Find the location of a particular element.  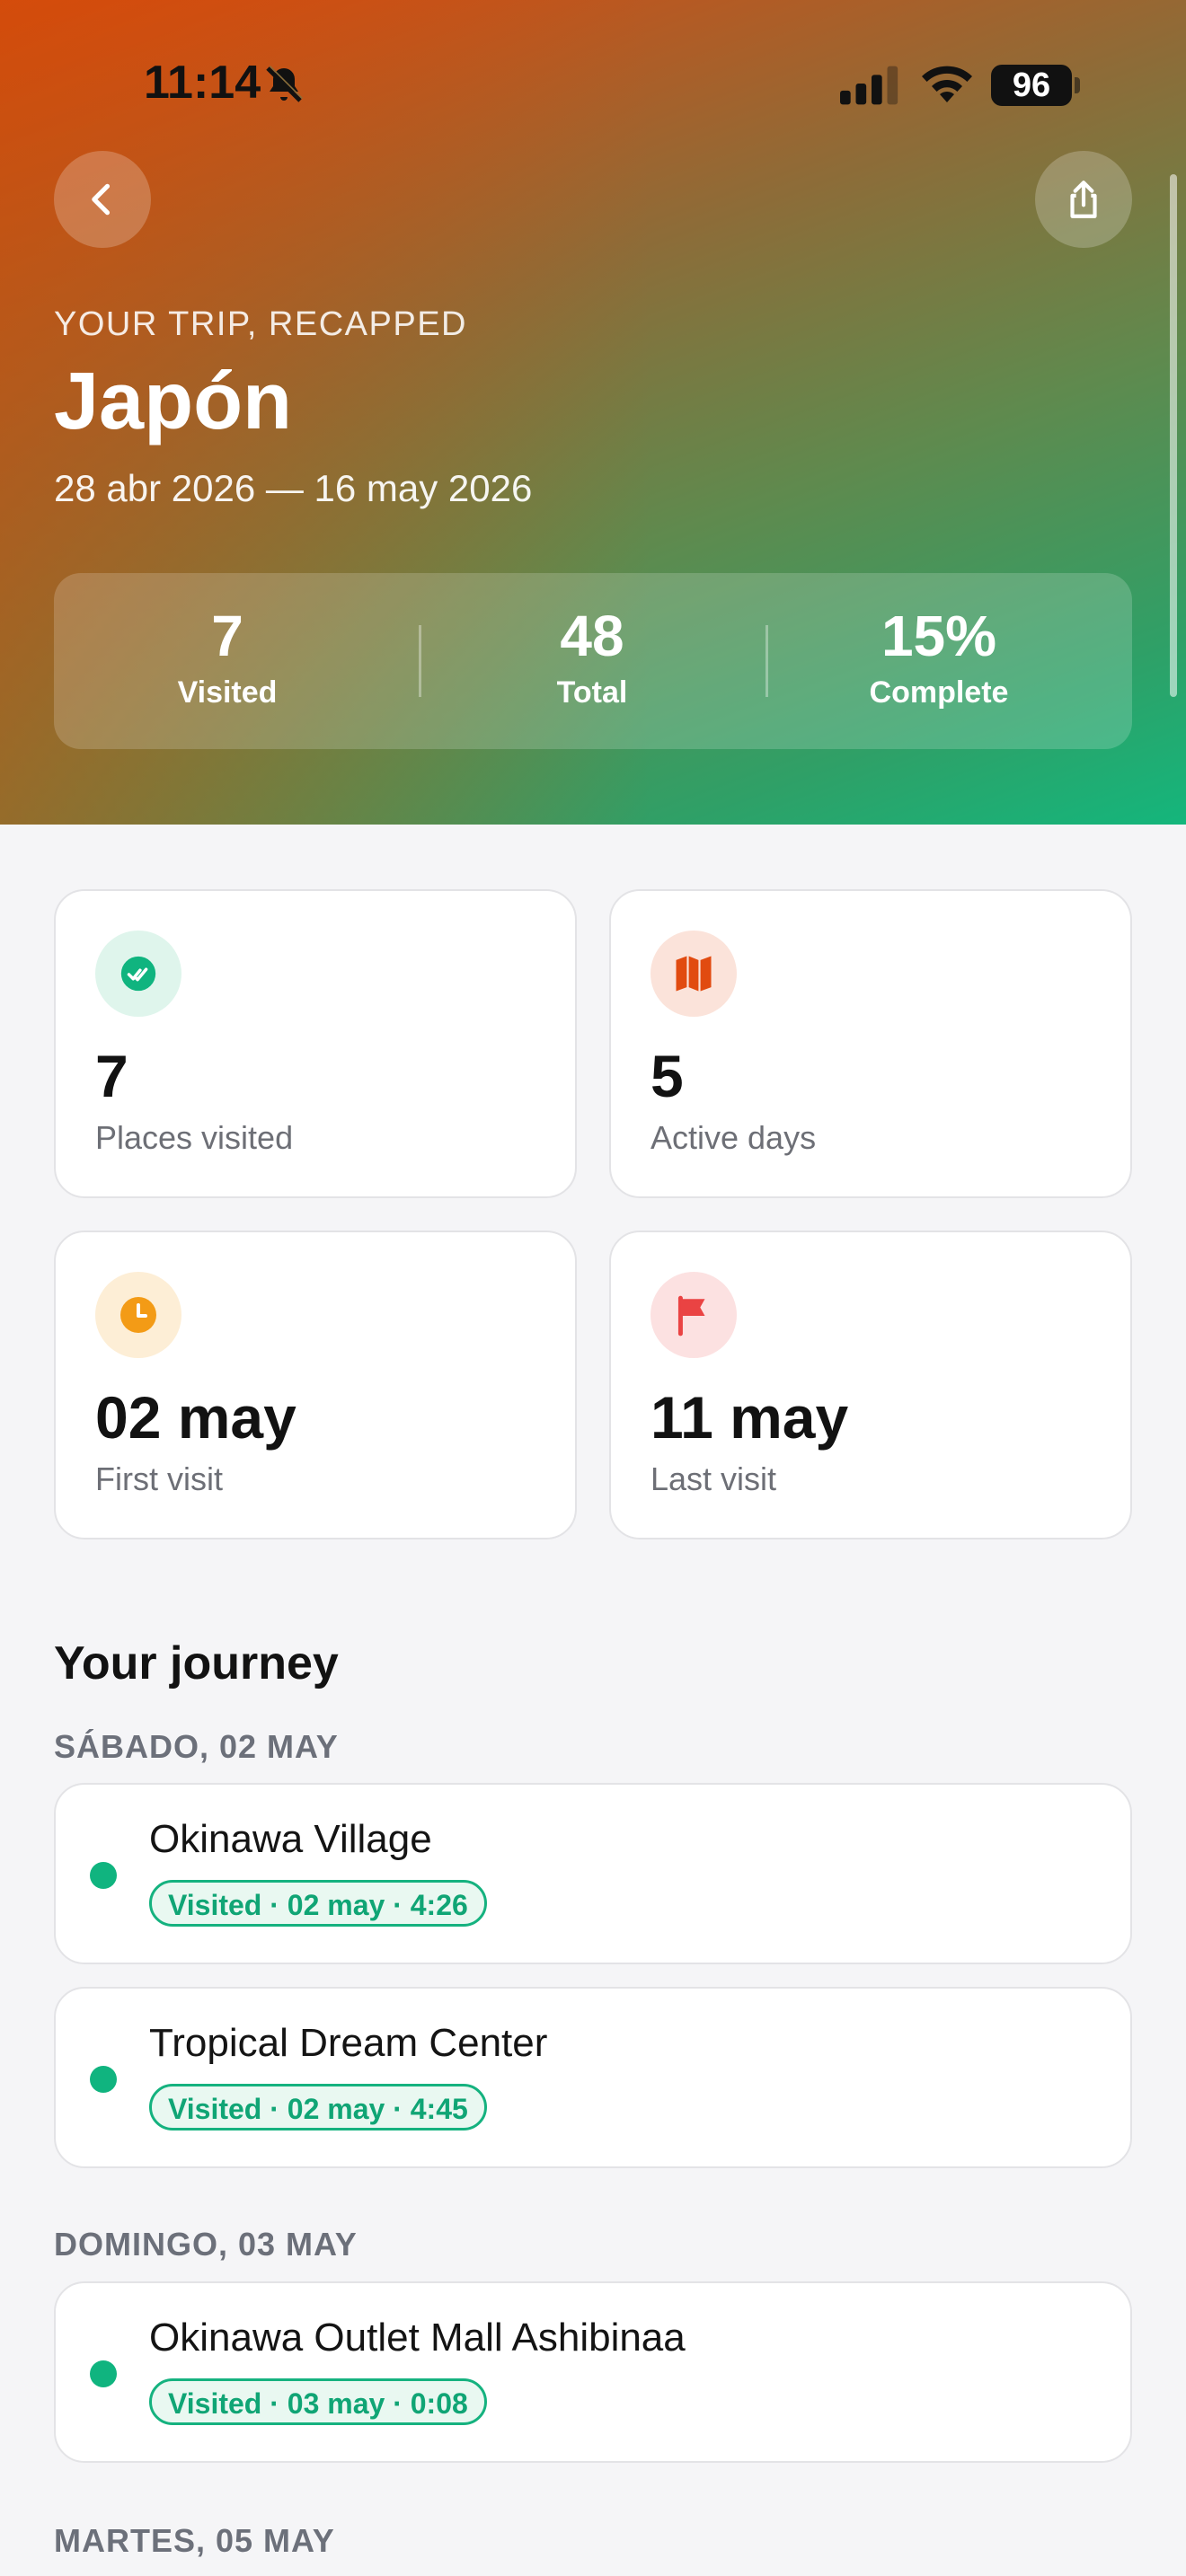

wifi-icon is located at coordinates (947, 84).